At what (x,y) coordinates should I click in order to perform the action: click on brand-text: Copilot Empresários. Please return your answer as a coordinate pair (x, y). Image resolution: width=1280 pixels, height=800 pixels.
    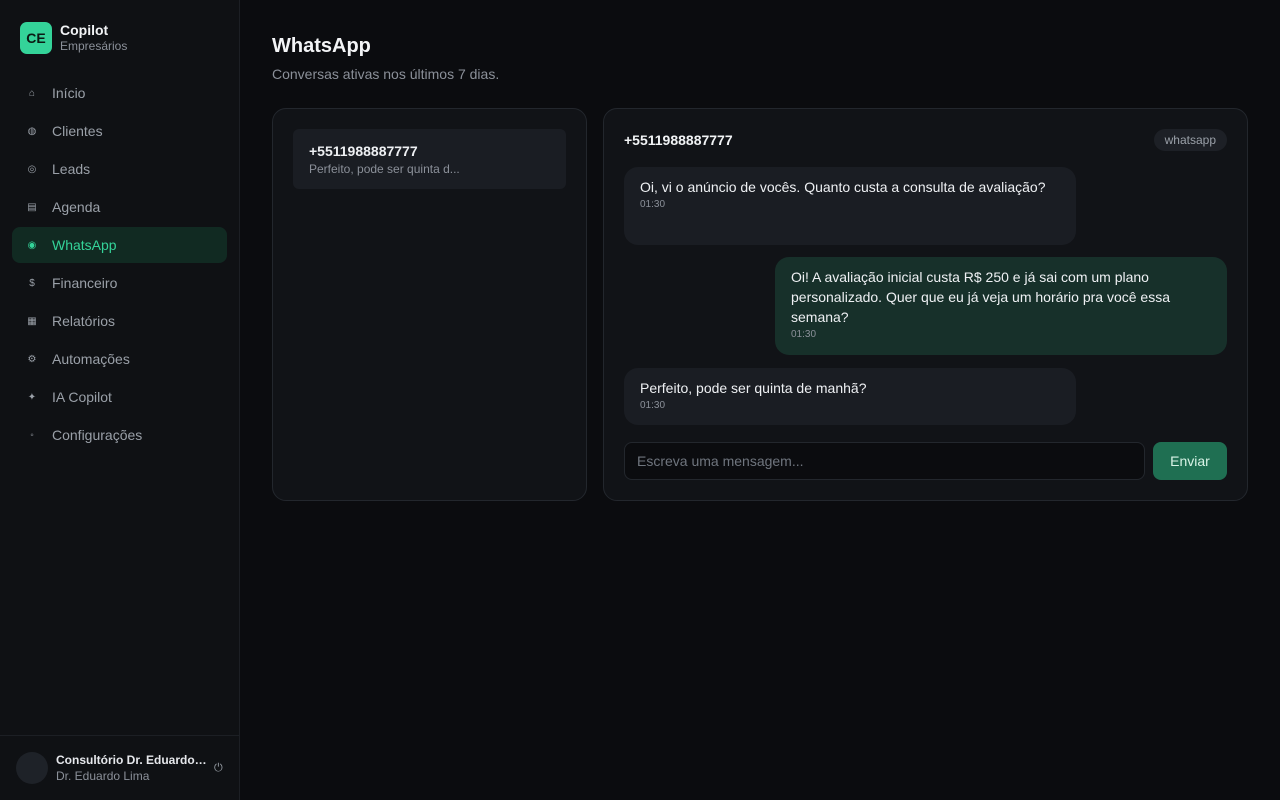
    Looking at the image, I should click on (93, 38).